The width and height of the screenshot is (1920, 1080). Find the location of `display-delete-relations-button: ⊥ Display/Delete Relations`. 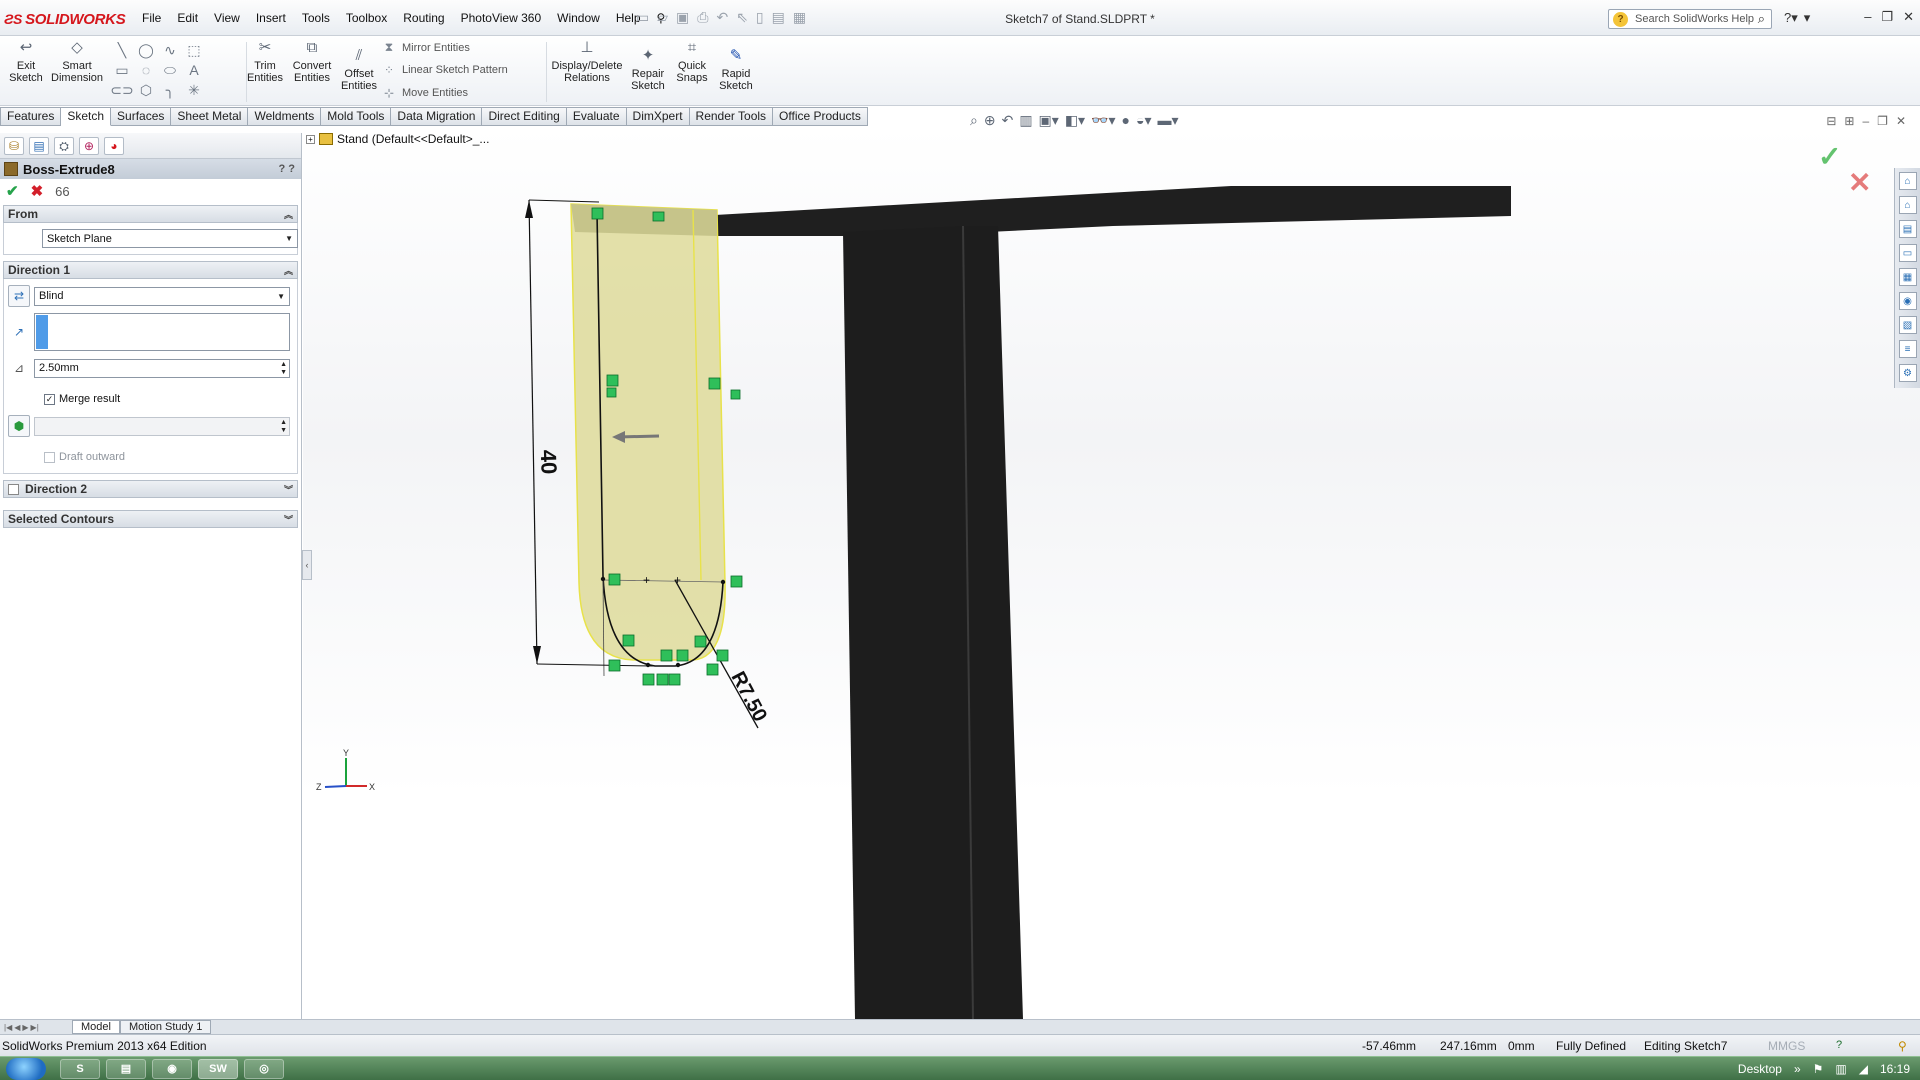

display-delete-relations-button: ⊥ Display/Delete Relations is located at coordinates (587, 61).